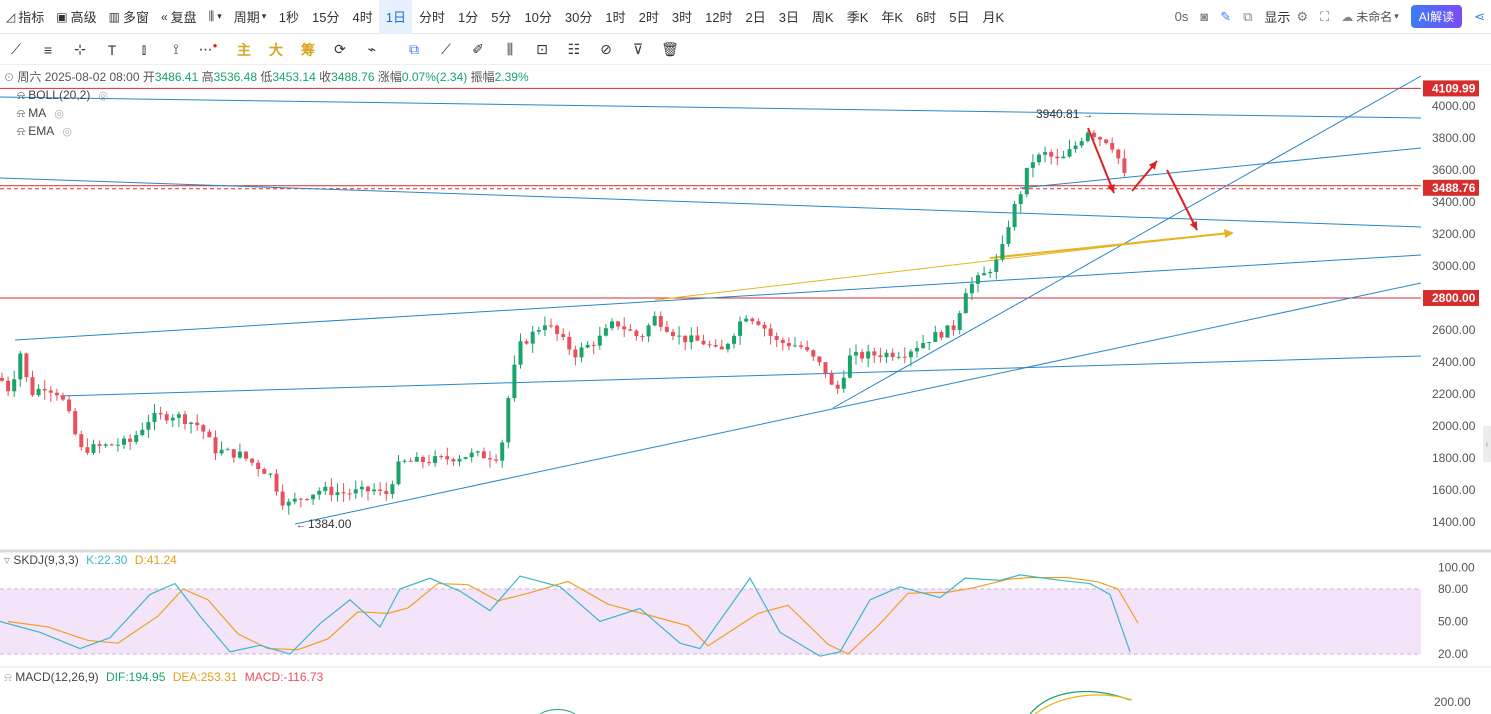 This screenshot has width=1491, height=714. Describe the element at coordinates (62, 95) in the screenshot. I see `boll-indicator-label: ⍾ BOLL(20,2) ◎` at that location.